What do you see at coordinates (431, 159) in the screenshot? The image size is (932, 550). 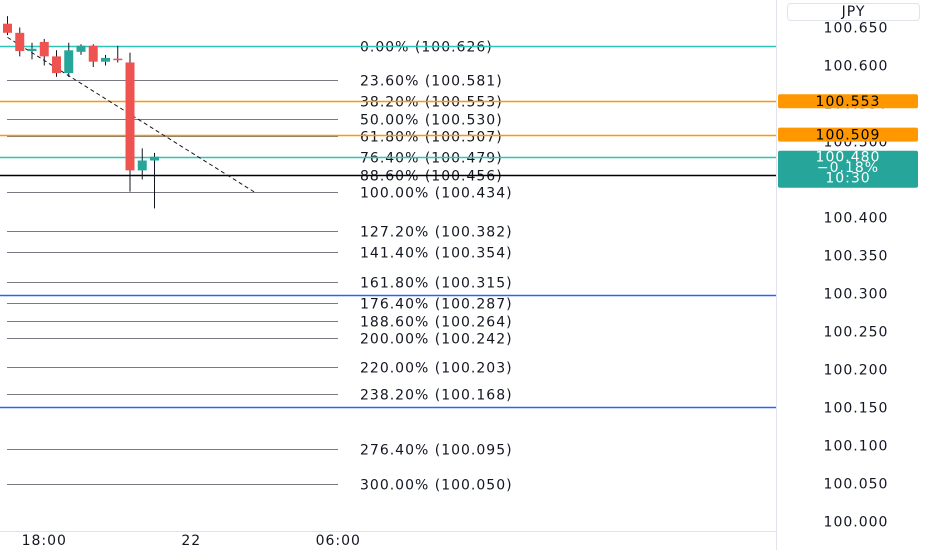 I see `fib-level-label: 76.40% (100.479)` at bounding box center [431, 159].